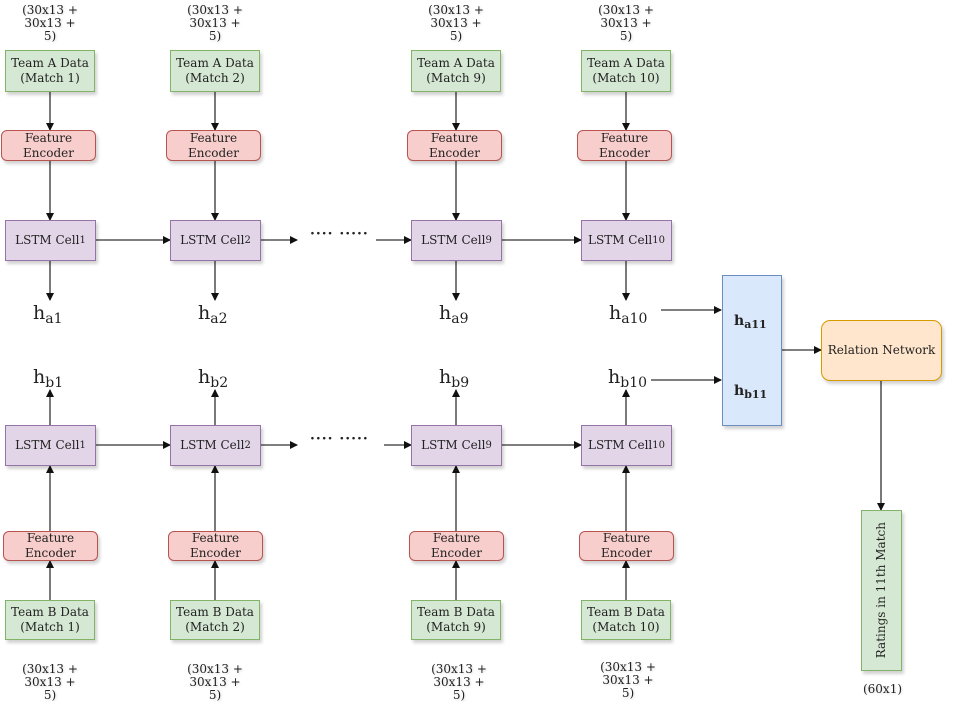 This screenshot has height=715, width=953. What do you see at coordinates (215, 71) in the screenshot?
I see `team-a-data-match-2: Team A Data (Match 2)` at bounding box center [215, 71].